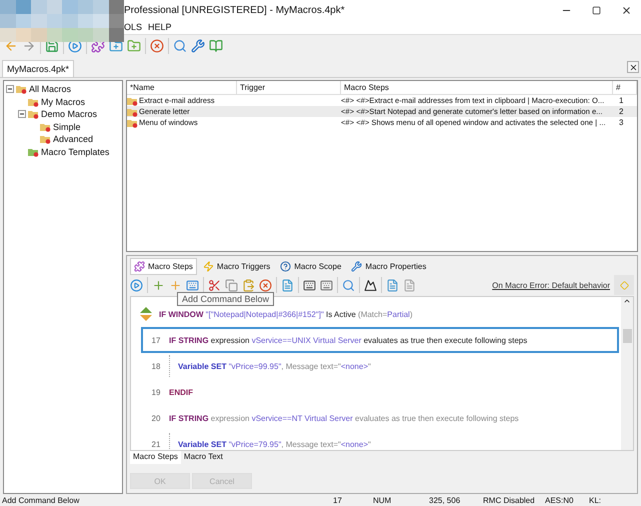 The height and width of the screenshot is (506, 641). Describe the element at coordinates (595, 500) in the screenshot. I see `status-text: KL:` at that location.